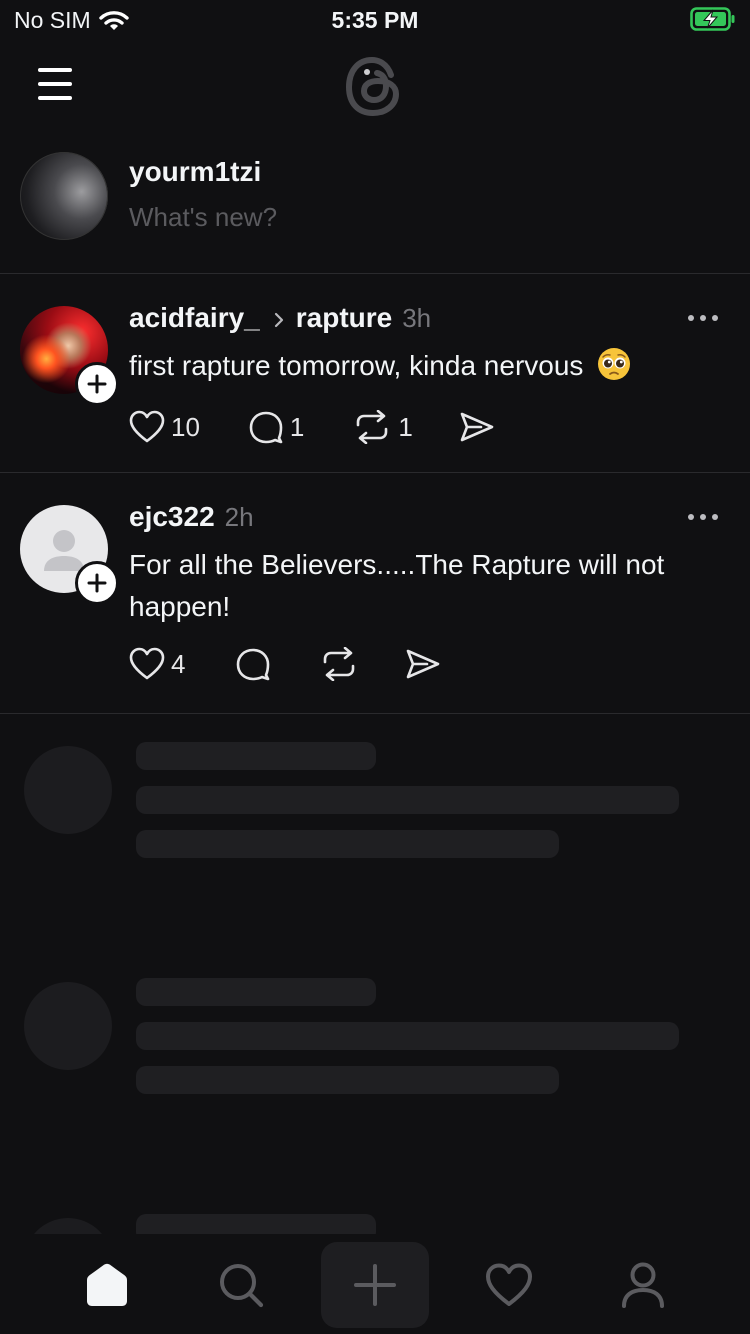 Image resolution: width=750 pixels, height=1334 pixels. What do you see at coordinates (372, 86) in the screenshot?
I see `threads-logo-icon` at bounding box center [372, 86].